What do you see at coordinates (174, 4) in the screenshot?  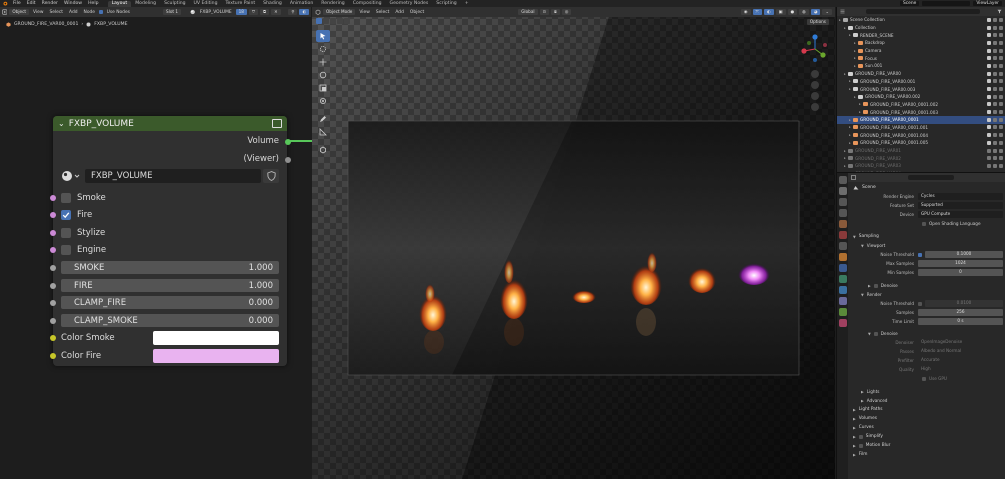 I see `workspace-tab-sculpting: Sculpting` at bounding box center [174, 4].